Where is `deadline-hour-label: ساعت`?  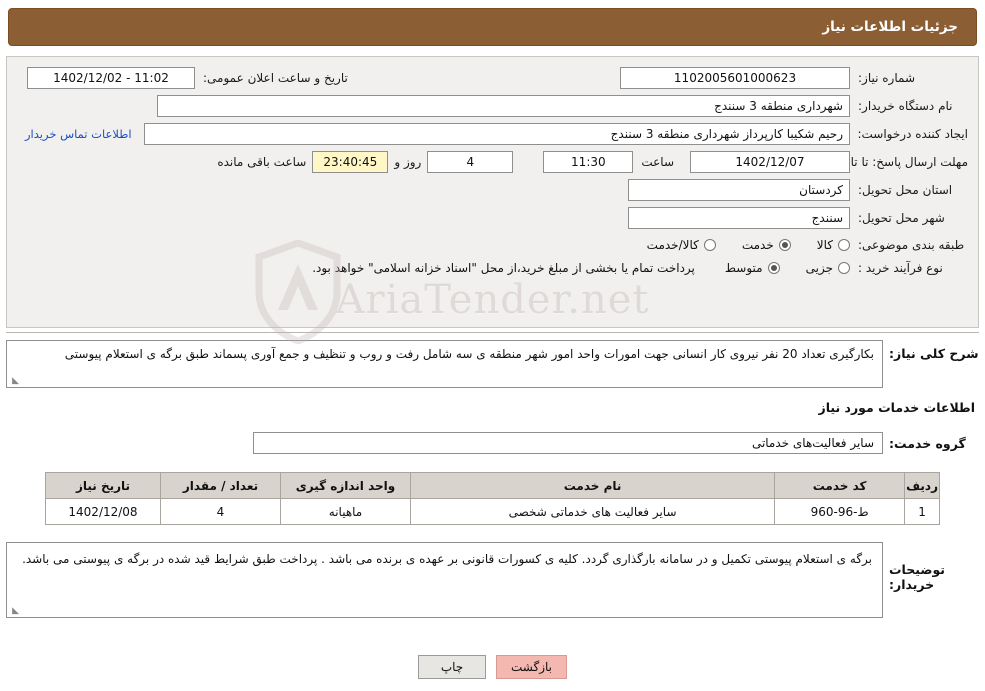 deadline-hour-label: ساعت is located at coordinates (657, 162).